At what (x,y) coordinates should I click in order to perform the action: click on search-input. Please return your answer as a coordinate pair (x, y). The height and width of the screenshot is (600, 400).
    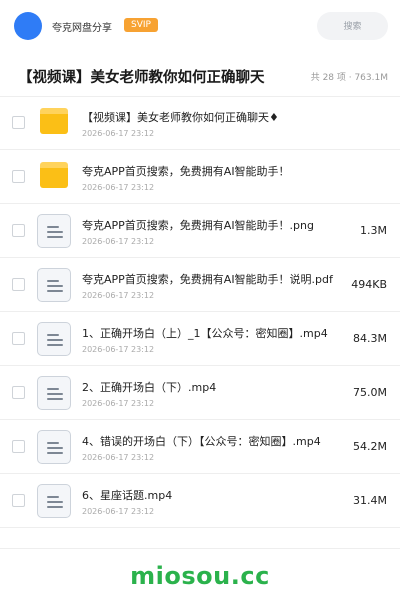
    Looking at the image, I should click on (352, 26).